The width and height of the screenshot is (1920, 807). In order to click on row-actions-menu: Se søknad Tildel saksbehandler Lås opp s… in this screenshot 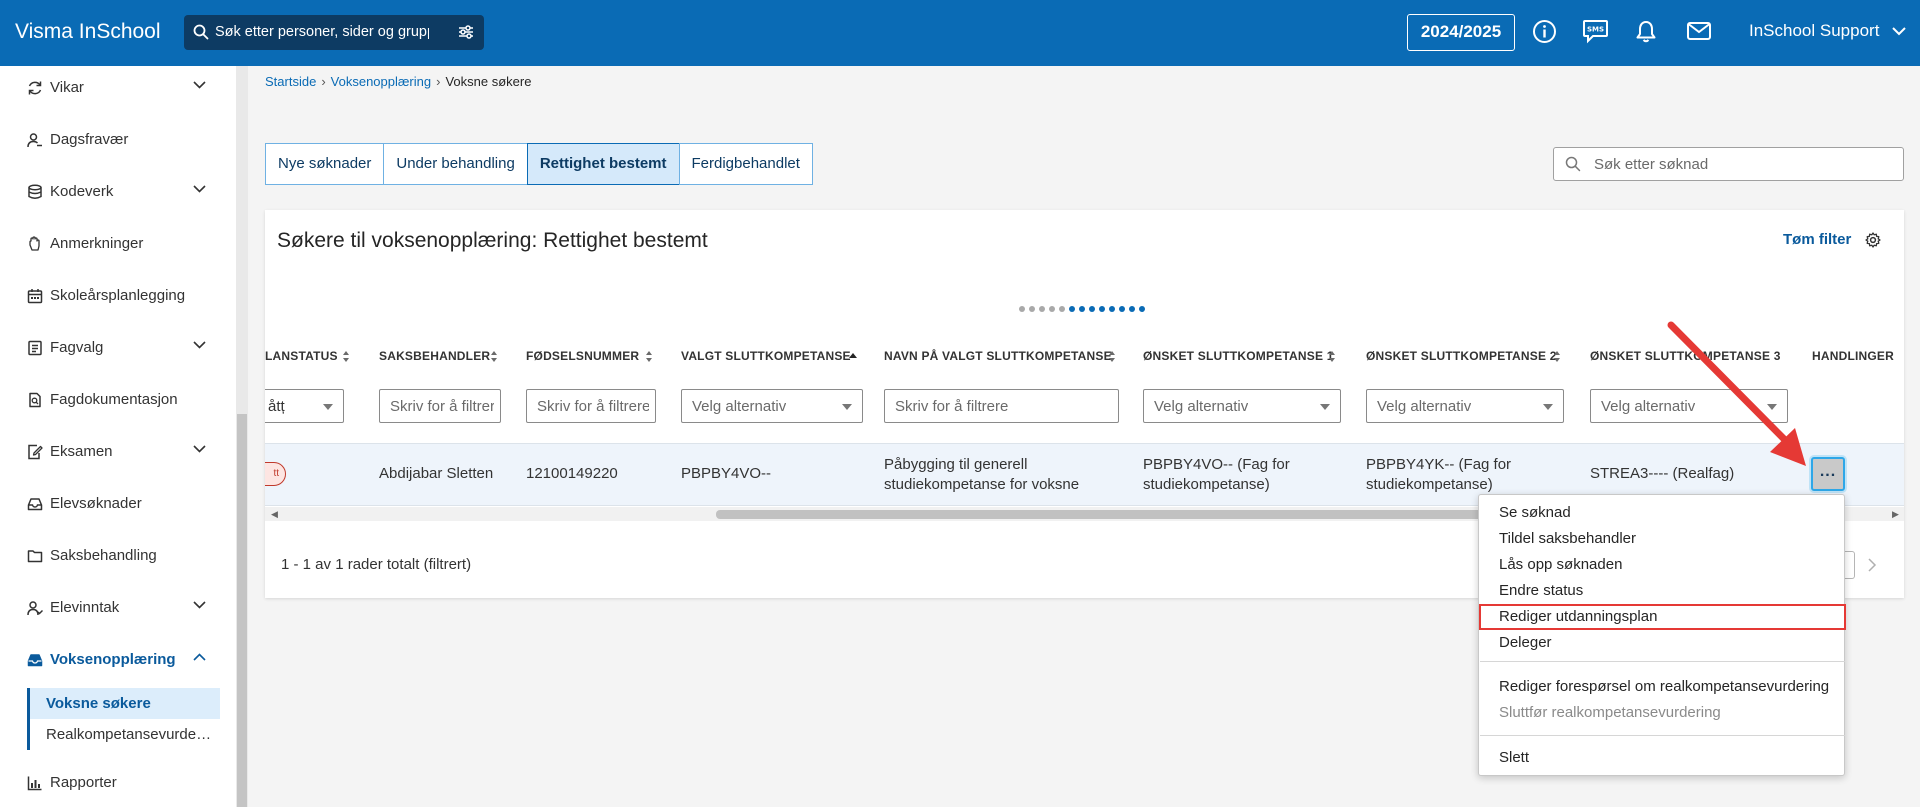, I will do `click(1662, 635)`.